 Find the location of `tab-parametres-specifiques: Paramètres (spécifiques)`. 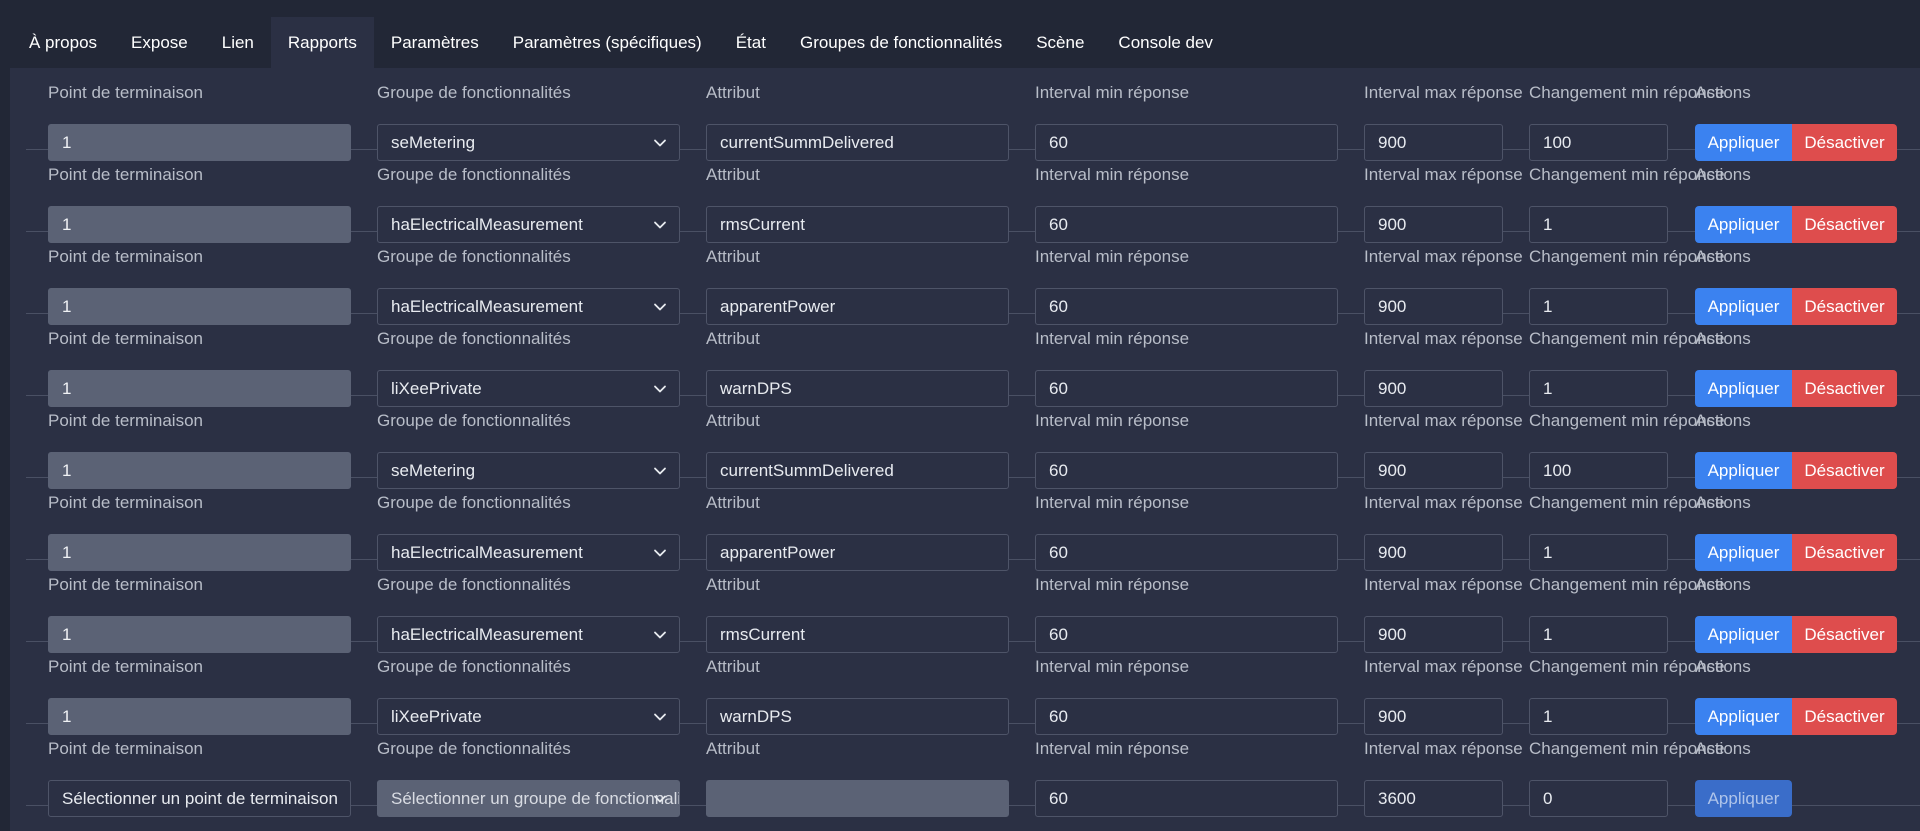

tab-parametres-specifiques: Paramètres (spécifiques) is located at coordinates (607, 42).